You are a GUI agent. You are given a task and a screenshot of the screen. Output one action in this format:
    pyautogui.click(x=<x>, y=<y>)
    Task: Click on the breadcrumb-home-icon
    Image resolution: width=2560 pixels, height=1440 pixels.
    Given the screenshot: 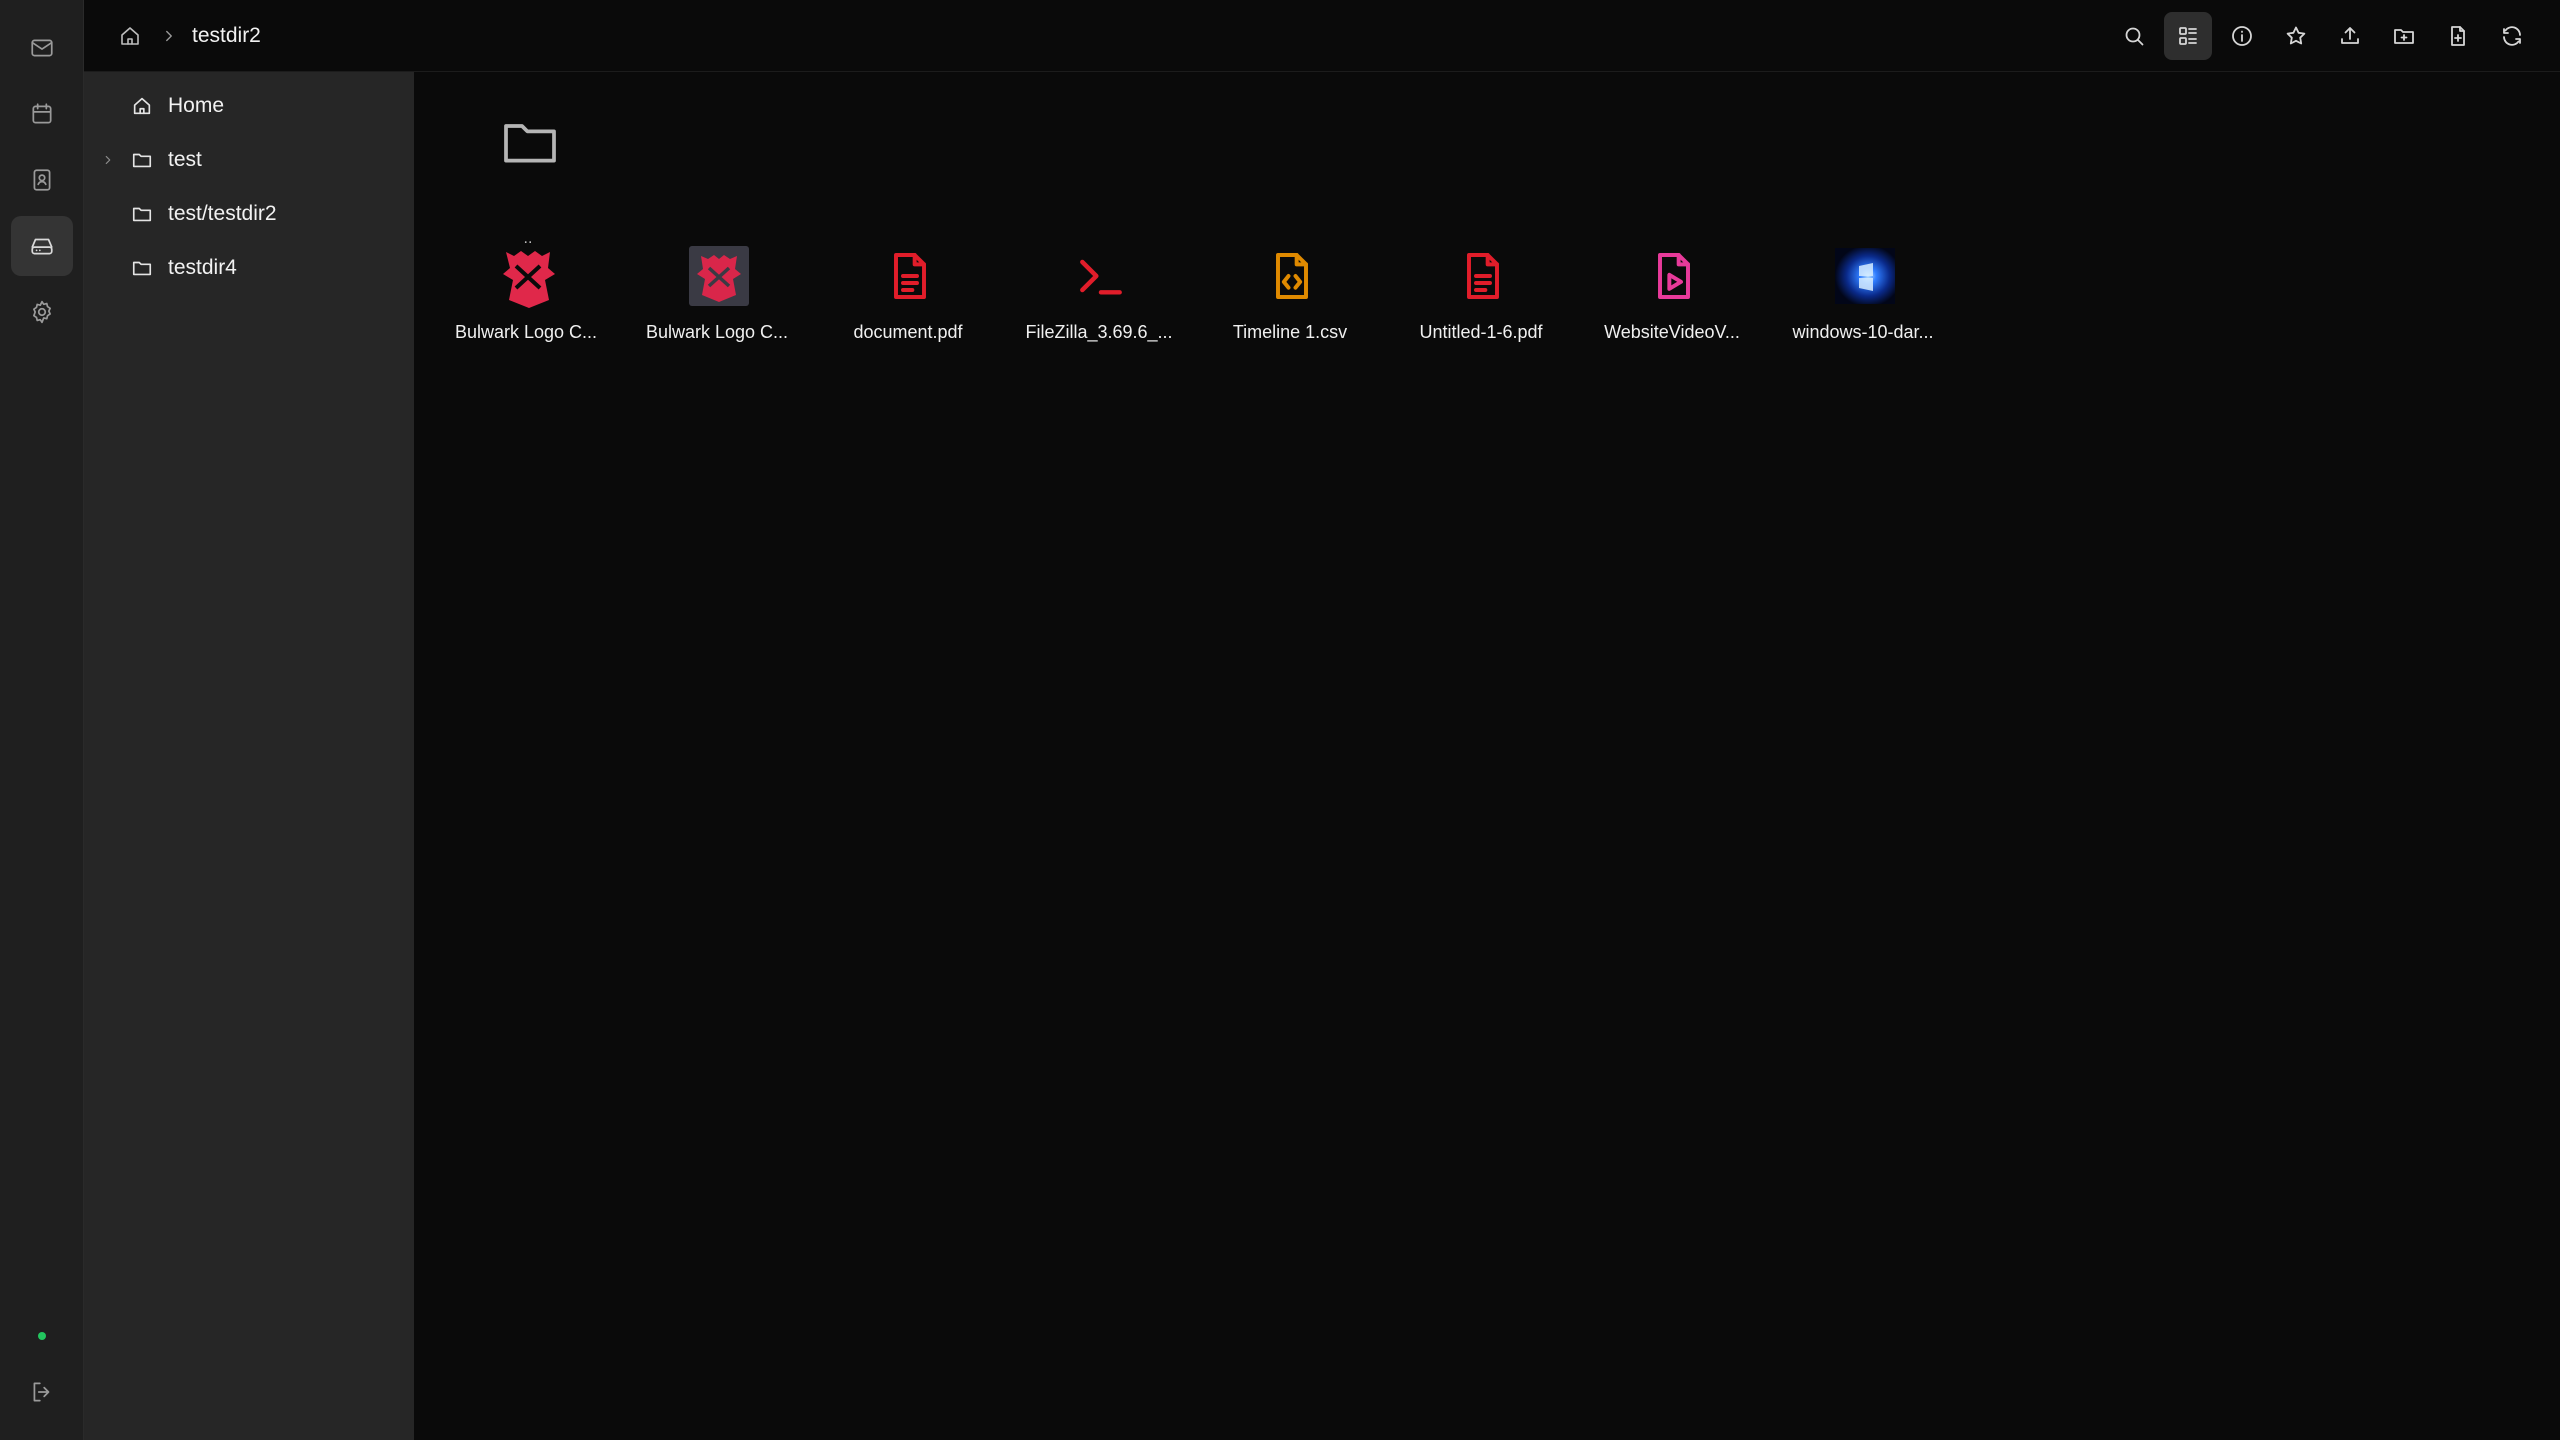 What is the action you would take?
    pyautogui.click(x=130, y=36)
    